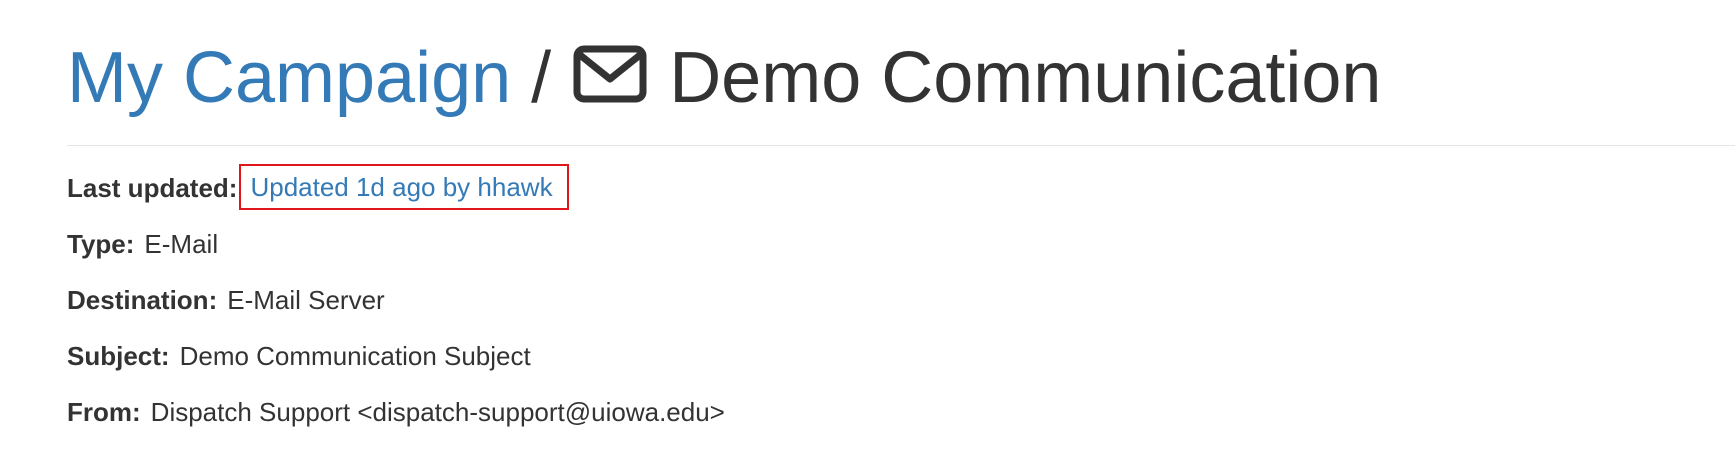  What do you see at coordinates (118, 356) in the screenshot?
I see `subject-label: Subject:` at bounding box center [118, 356].